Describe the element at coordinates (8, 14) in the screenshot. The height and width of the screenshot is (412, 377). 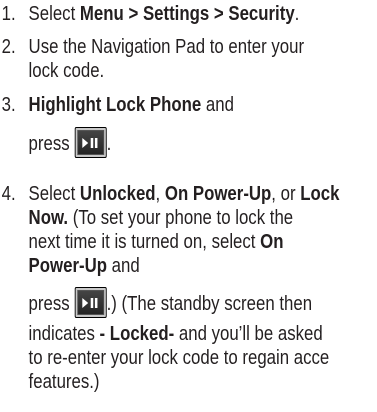
I see `step-number: 1.` at that location.